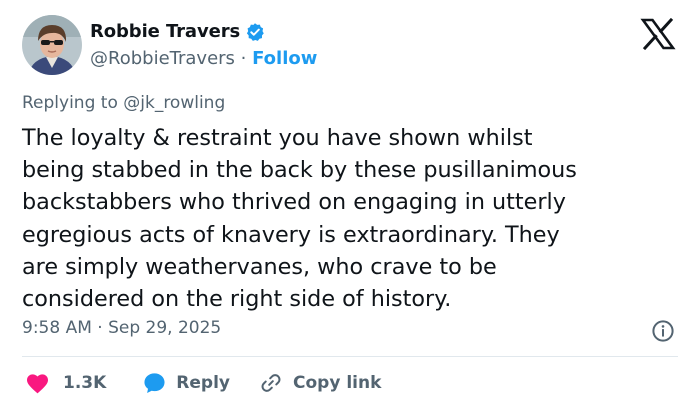  I want to click on author-name-row: Robbie Travers, so click(177, 31).